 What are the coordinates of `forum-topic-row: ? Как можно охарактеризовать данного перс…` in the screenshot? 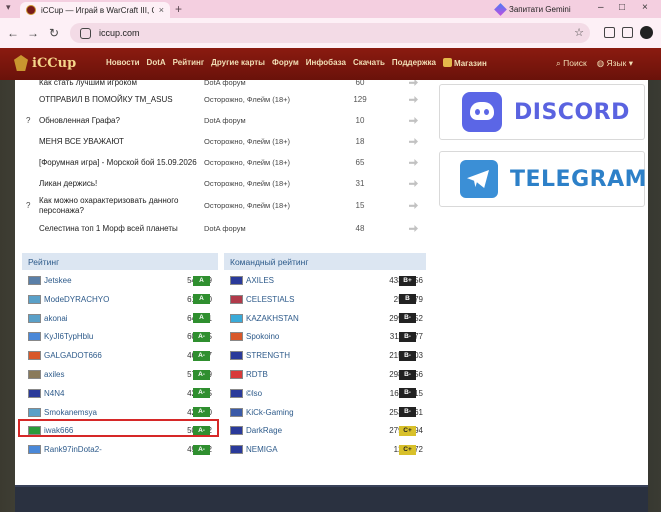 It's located at (224, 205).